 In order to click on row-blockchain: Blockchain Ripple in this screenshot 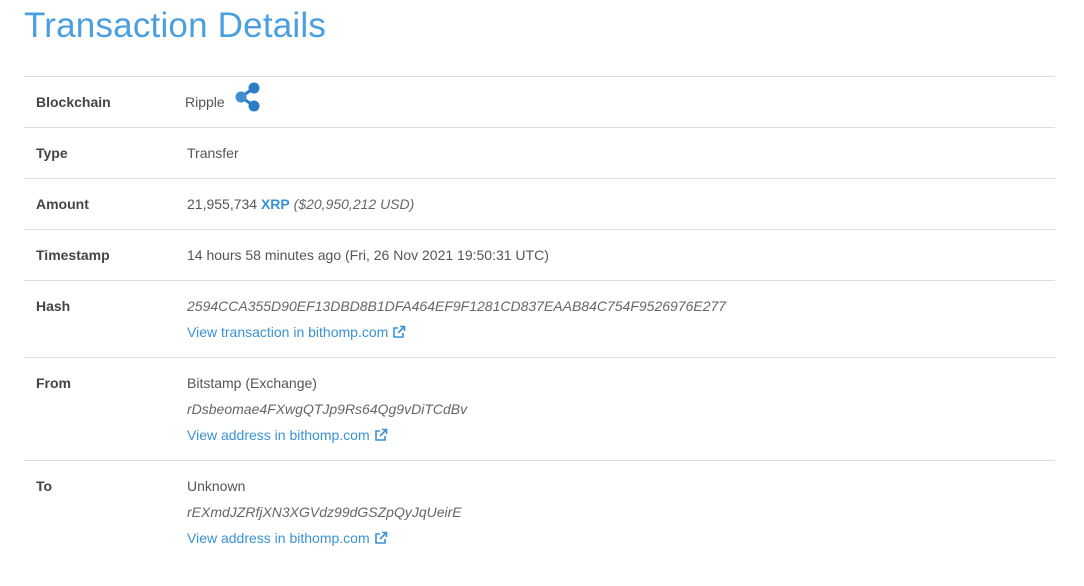, I will do `click(539, 102)`.